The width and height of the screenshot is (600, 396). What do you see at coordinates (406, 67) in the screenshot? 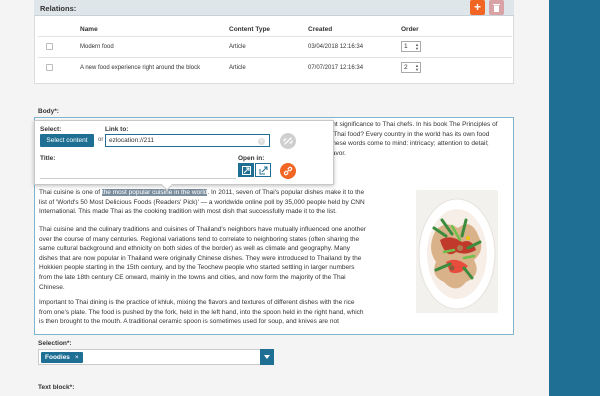
I see `order-value: 2` at bounding box center [406, 67].